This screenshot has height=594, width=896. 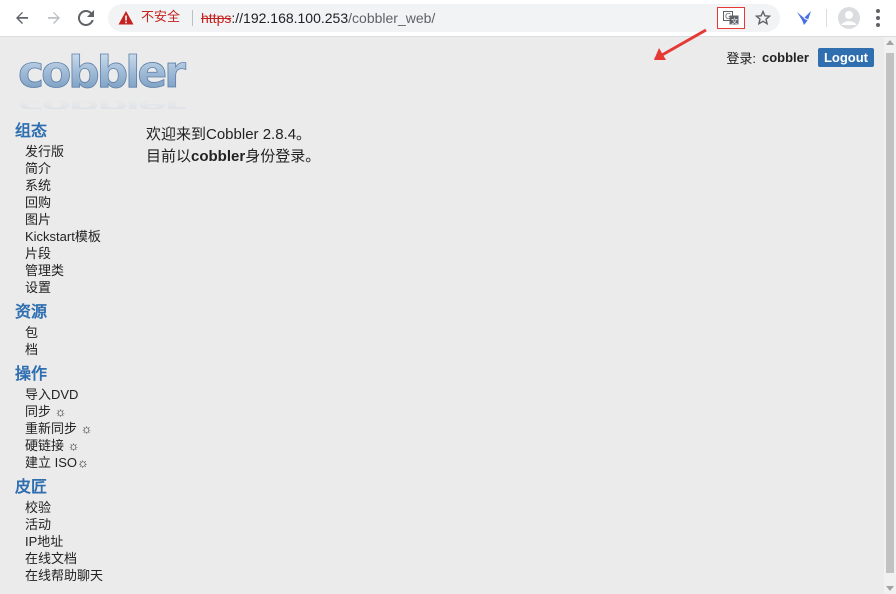 I want to click on browser-menu-button, so click(x=878, y=18).